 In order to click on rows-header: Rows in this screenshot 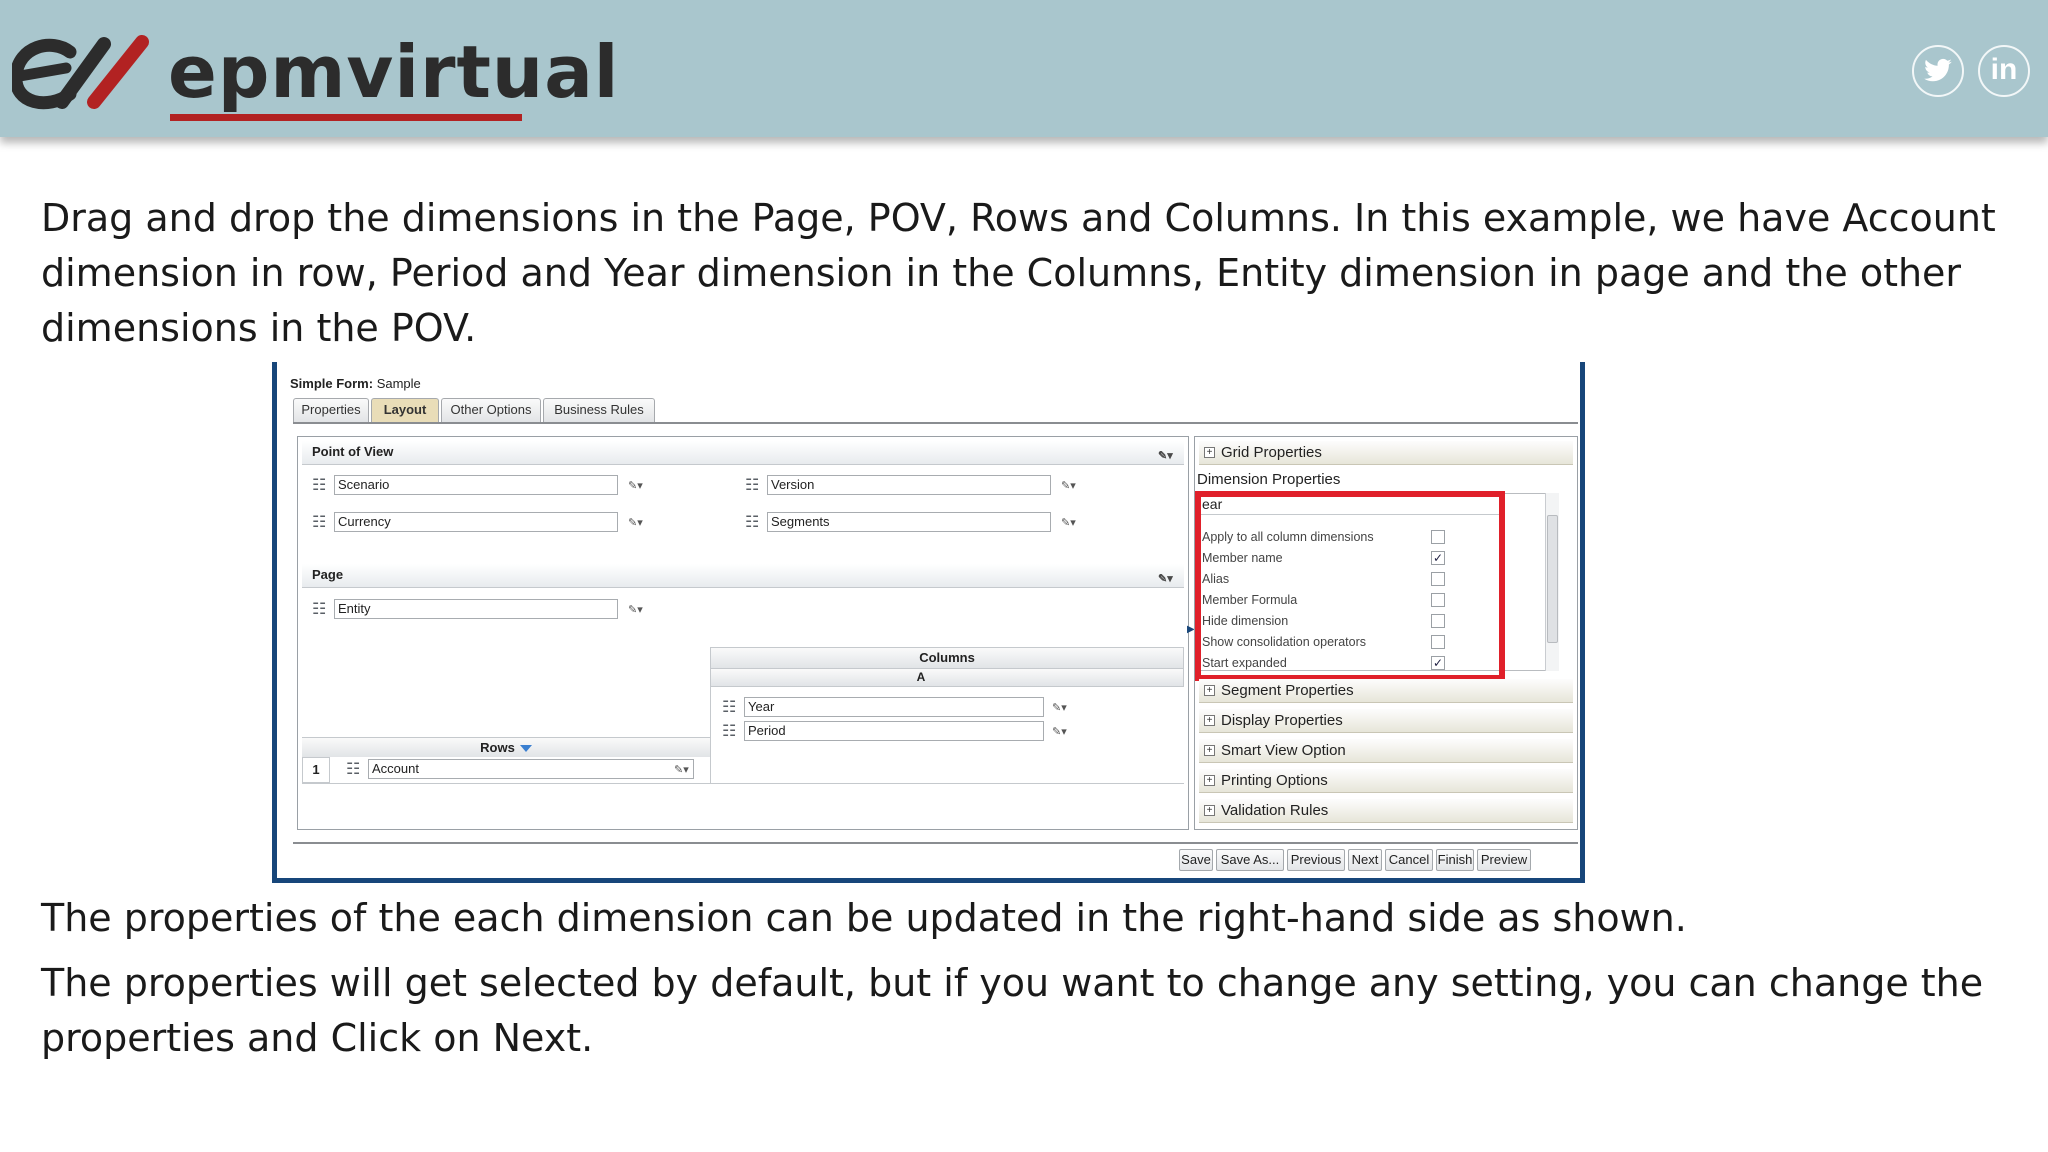, I will do `click(506, 747)`.